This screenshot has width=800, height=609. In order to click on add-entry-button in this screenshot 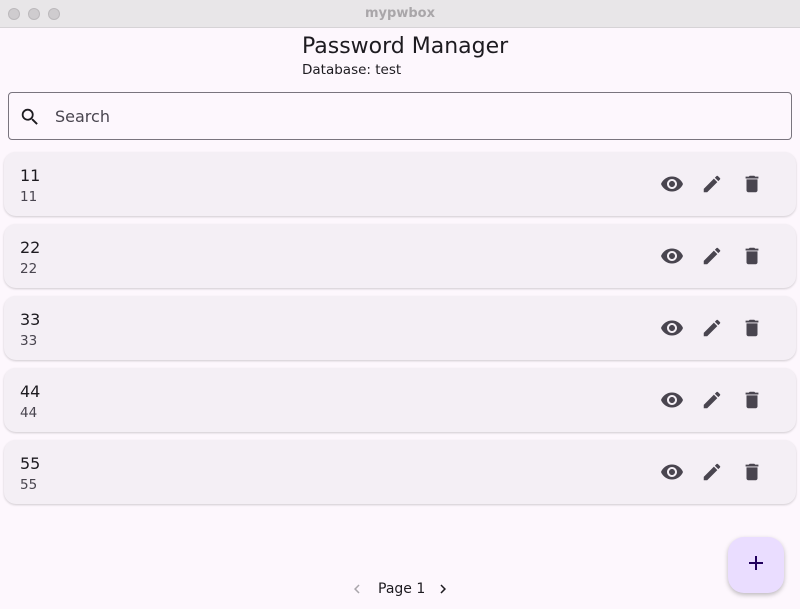, I will do `click(756, 565)`.